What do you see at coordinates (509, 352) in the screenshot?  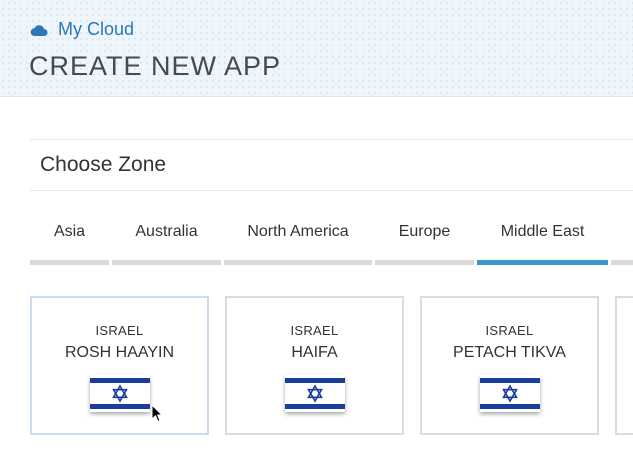 I see `card-city: PETACH TIKVA` at bounding box center [509, 352].